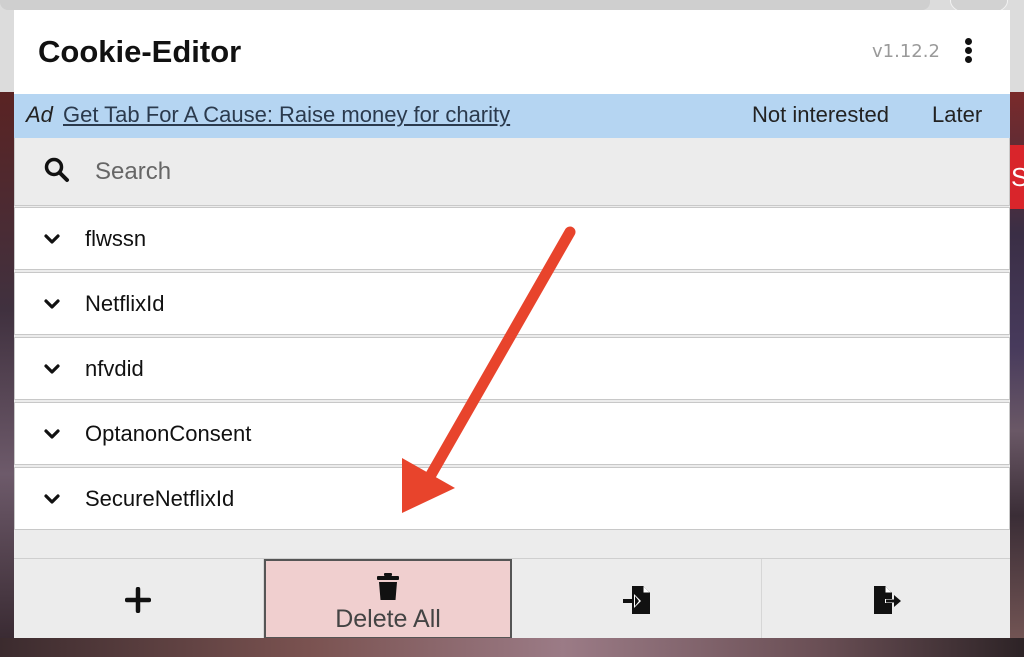  Describe the element at coordinates (512, 303) in the screenshot. I see `cookie-row: NetflixId` at that location.